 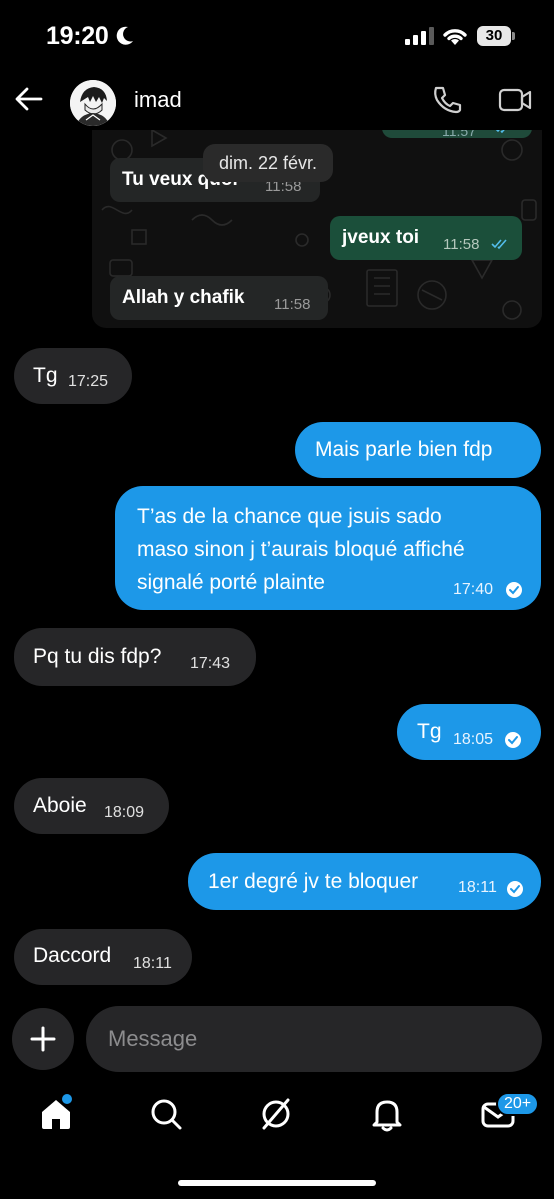 I want to click on home-indicator, so click(x=277, y=1183).